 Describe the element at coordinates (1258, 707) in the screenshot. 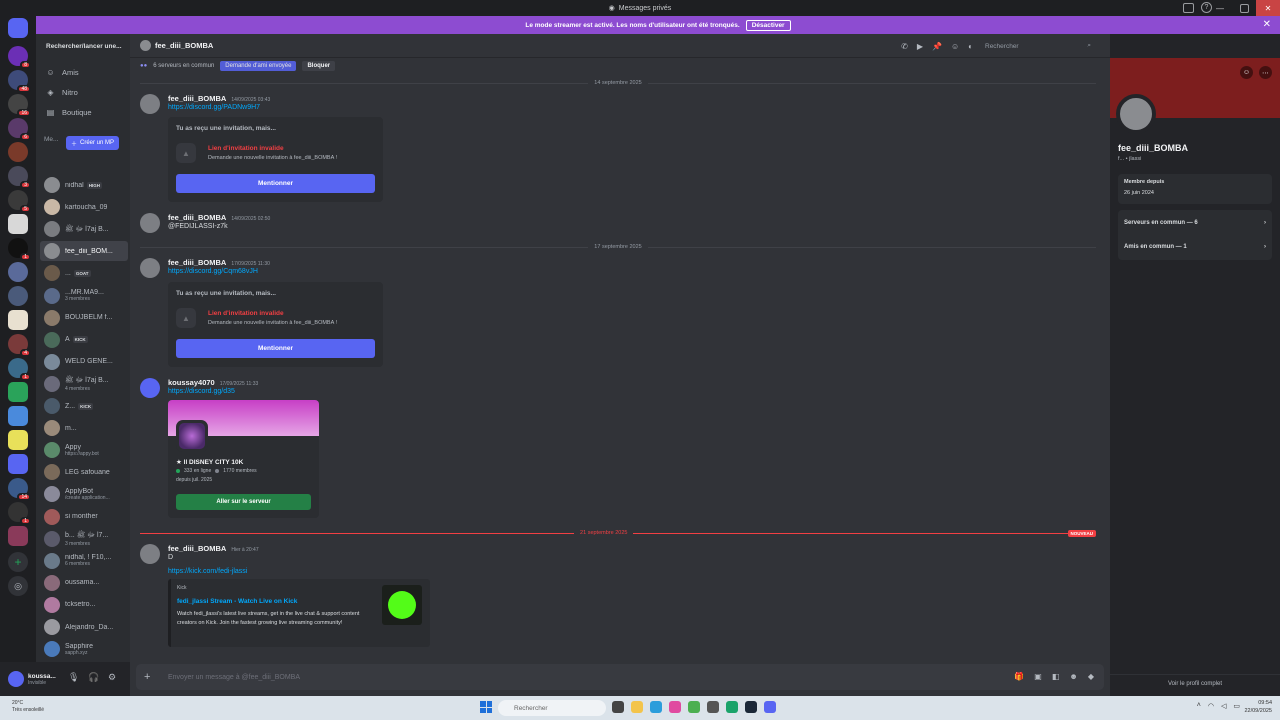

I see `system-clock: 09:54 22/09/2025` at that location.